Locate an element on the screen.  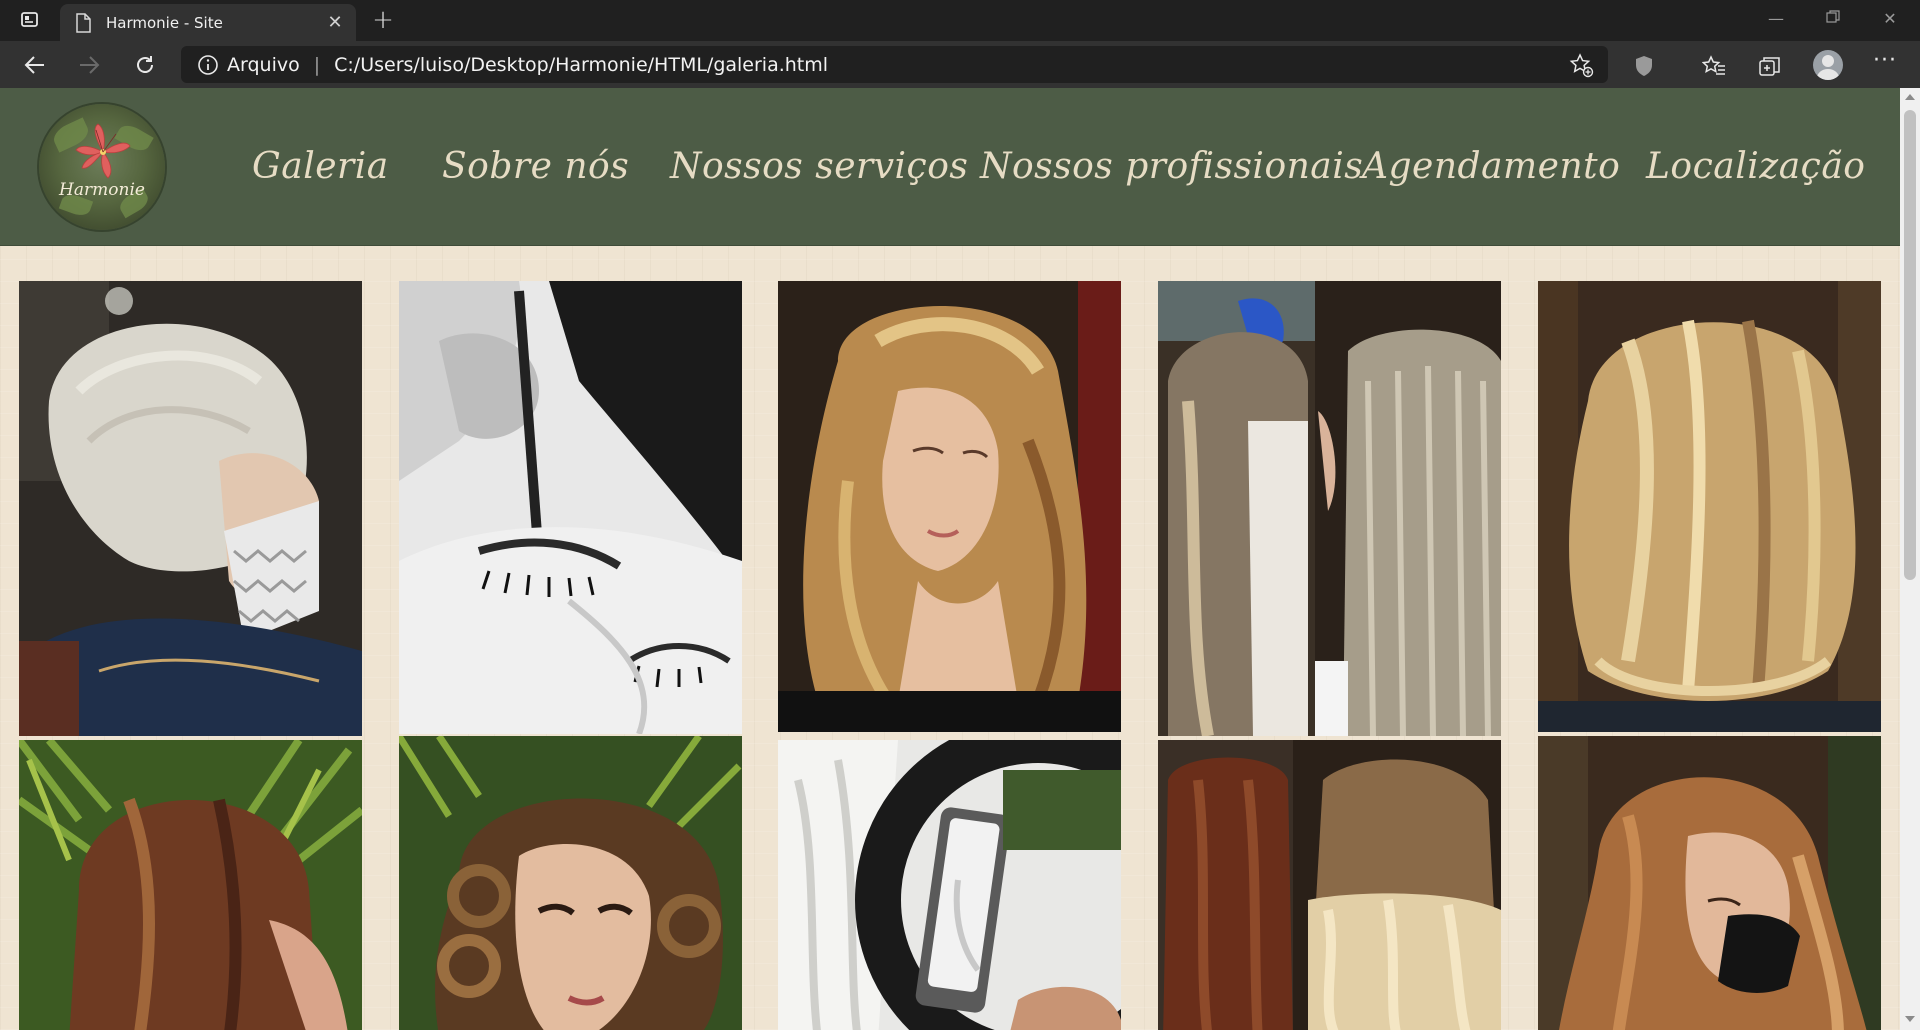
tab-actions-icon is located at coordinates (30, 20).